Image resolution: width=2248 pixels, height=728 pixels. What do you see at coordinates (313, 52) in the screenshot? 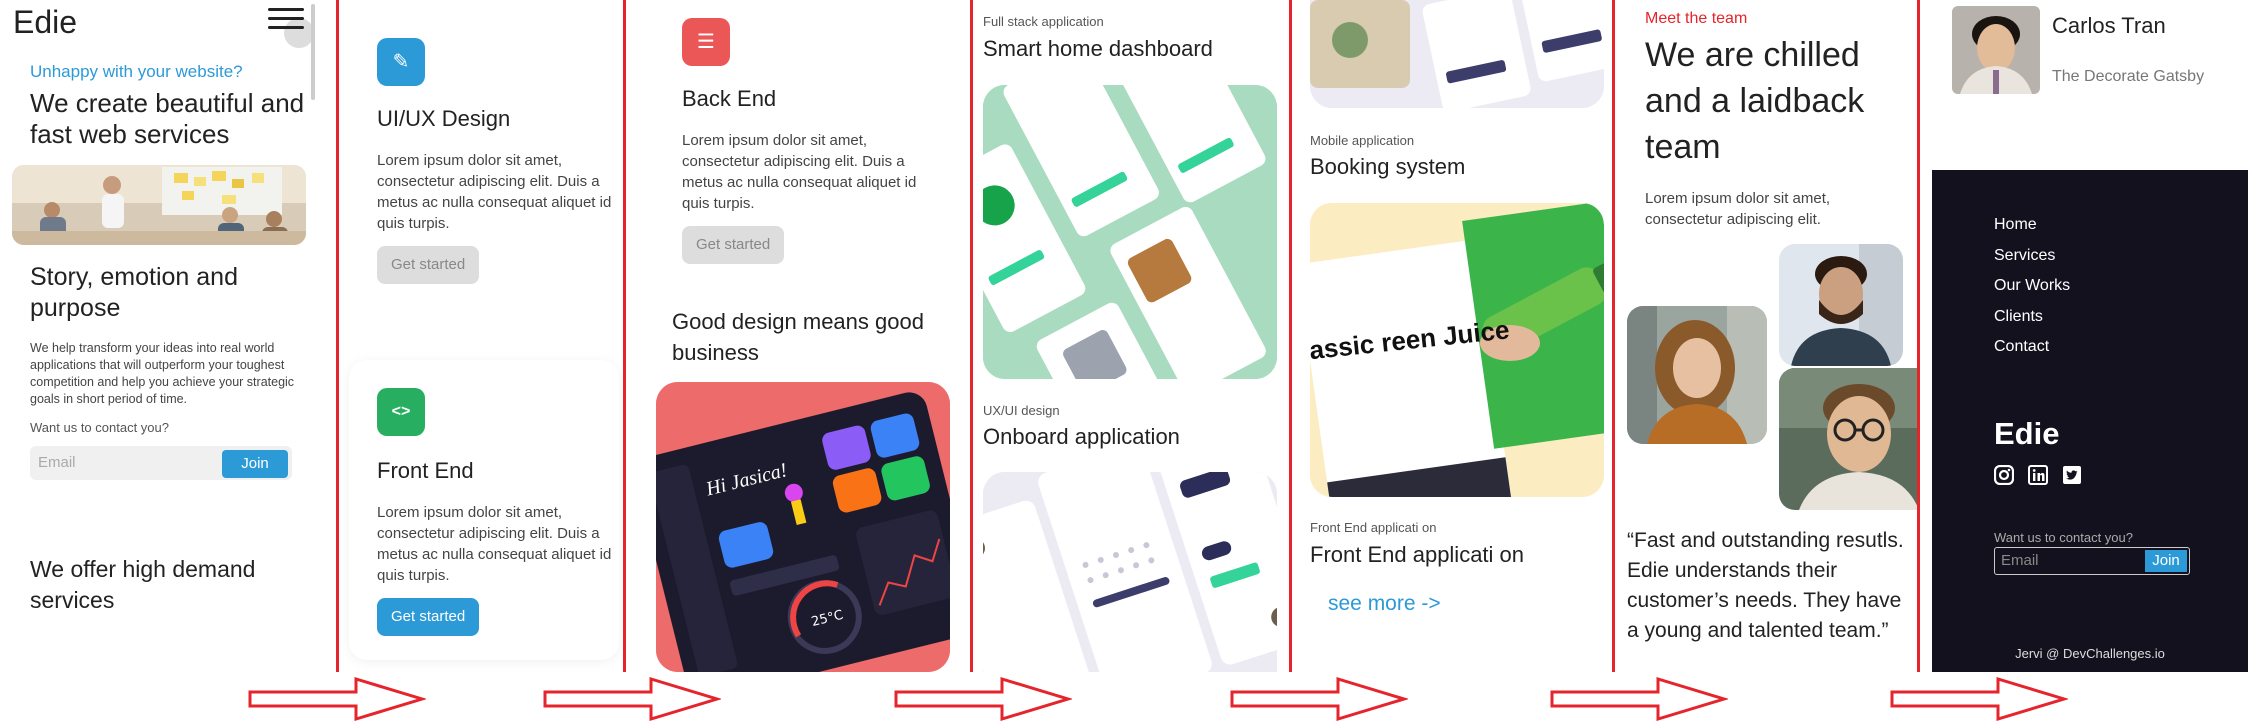
I see `scrollbar` at bounding box center [313, 52].